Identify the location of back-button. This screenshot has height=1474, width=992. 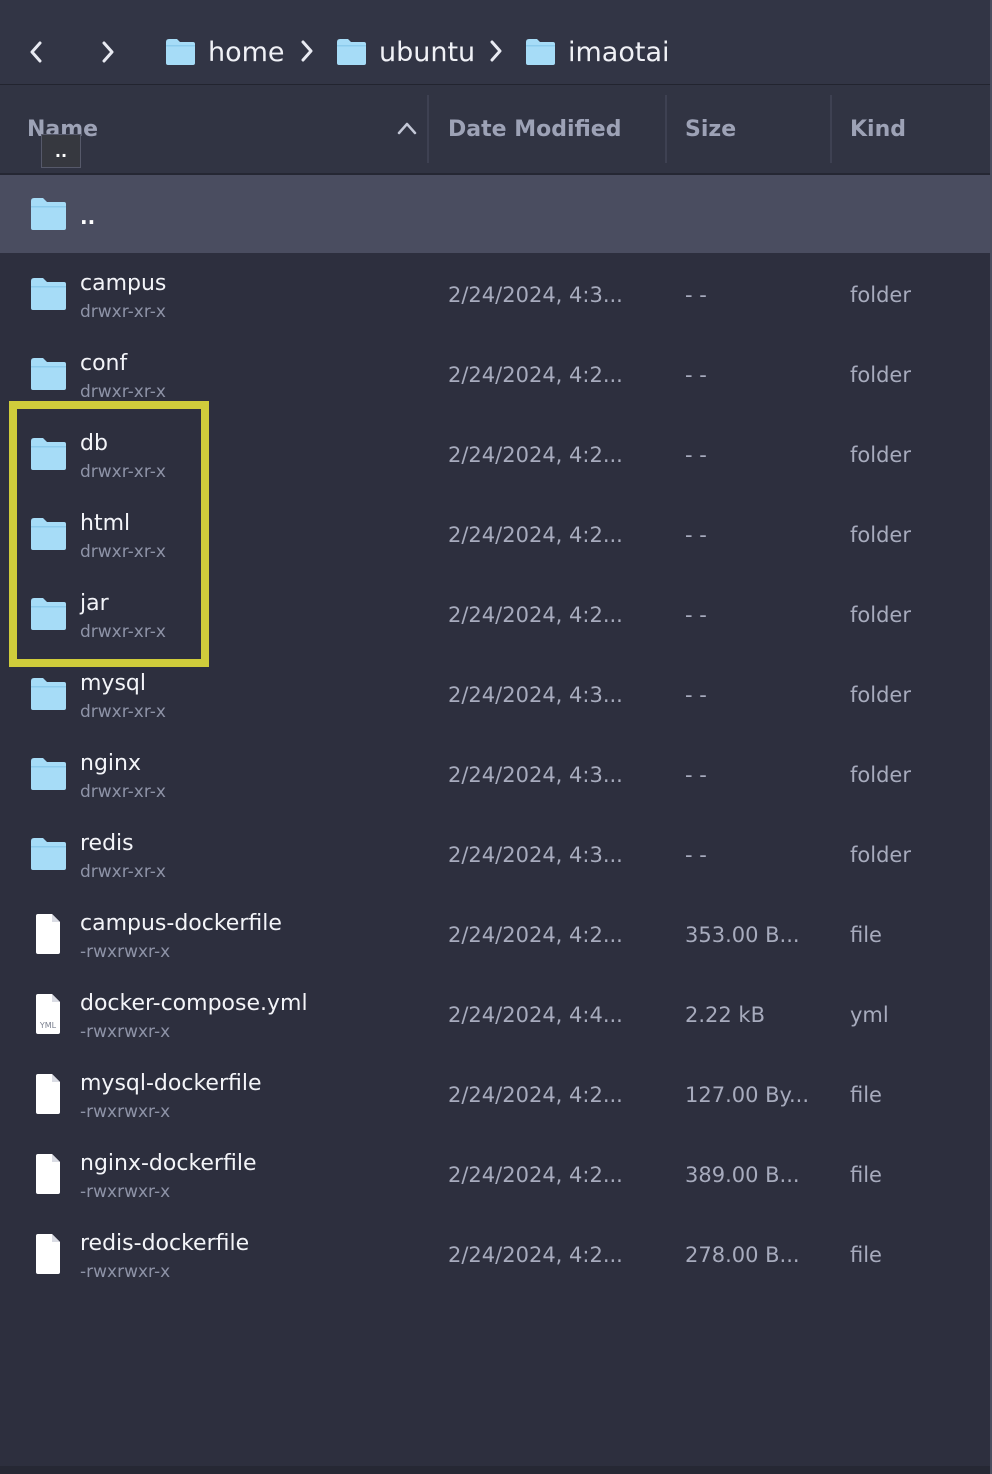
(36, 52).